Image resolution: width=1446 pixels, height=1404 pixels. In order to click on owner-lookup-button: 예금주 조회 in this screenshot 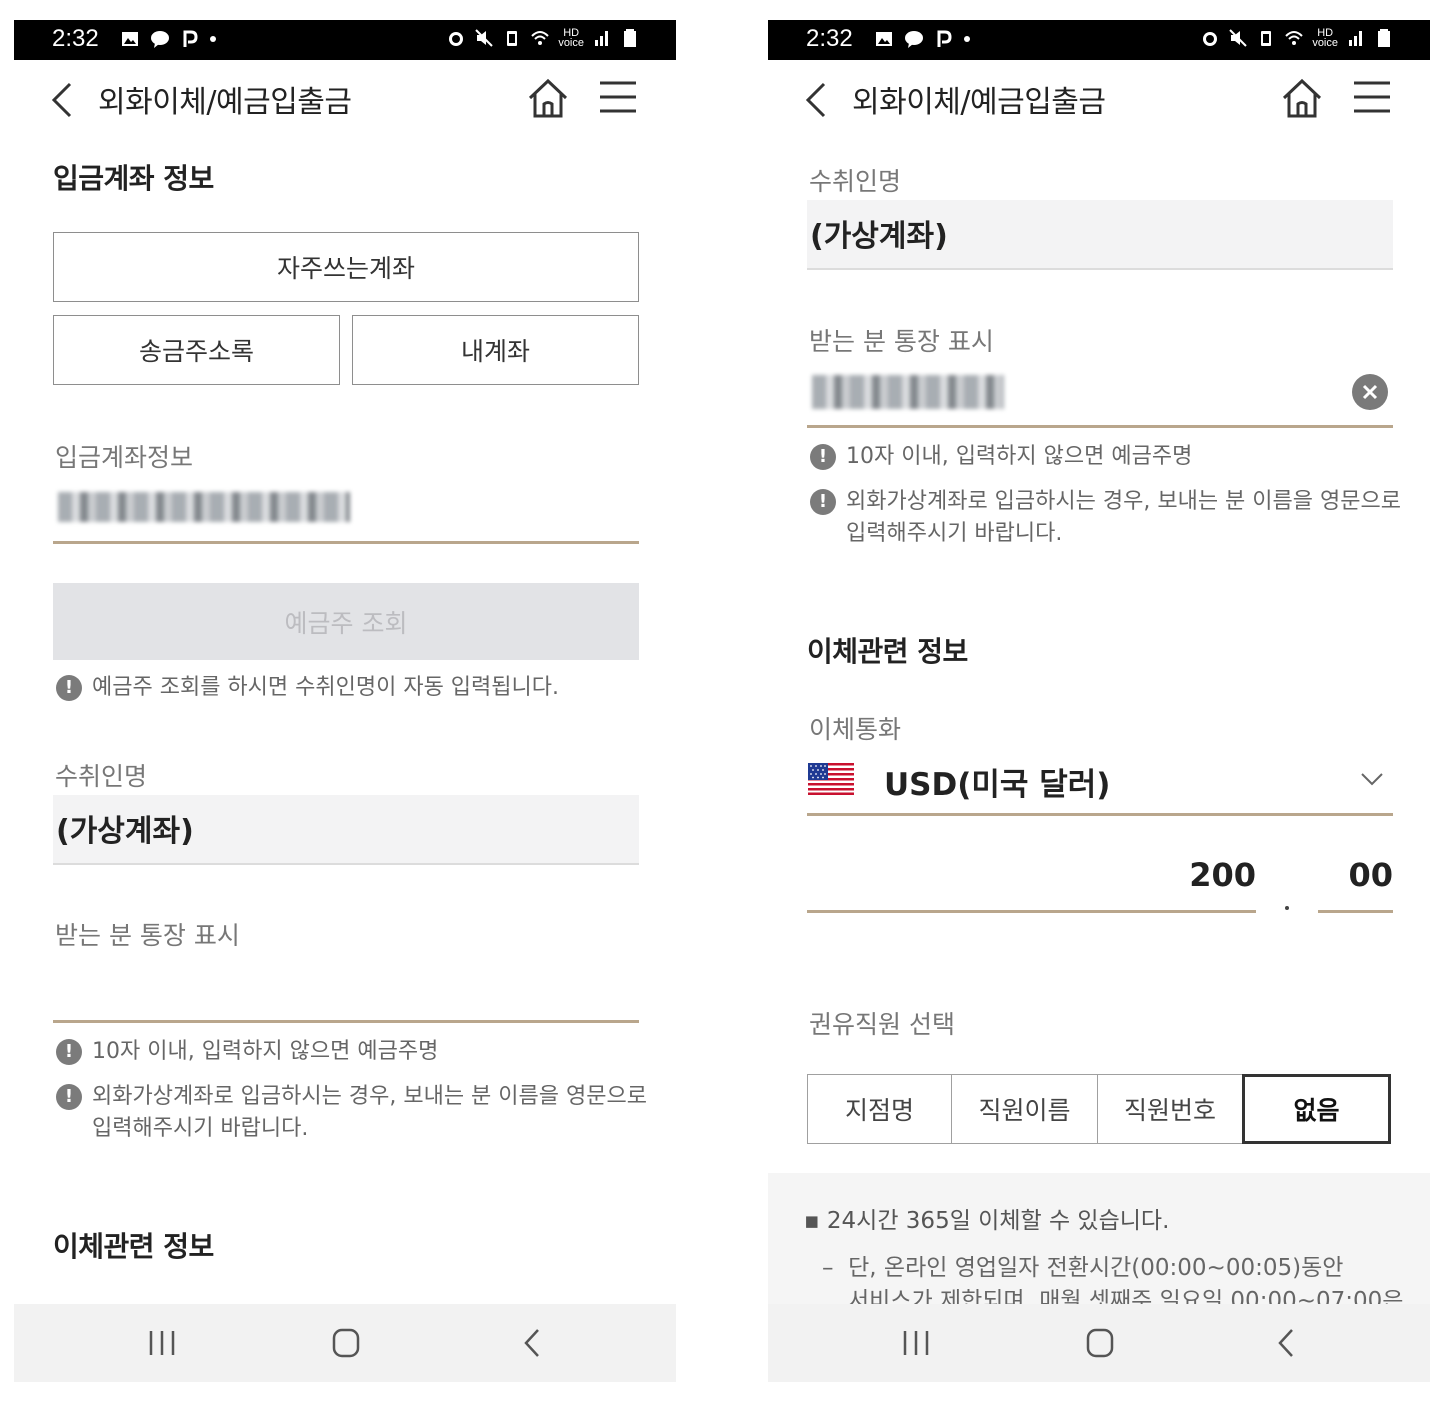, I will do `click(346, 621)`.